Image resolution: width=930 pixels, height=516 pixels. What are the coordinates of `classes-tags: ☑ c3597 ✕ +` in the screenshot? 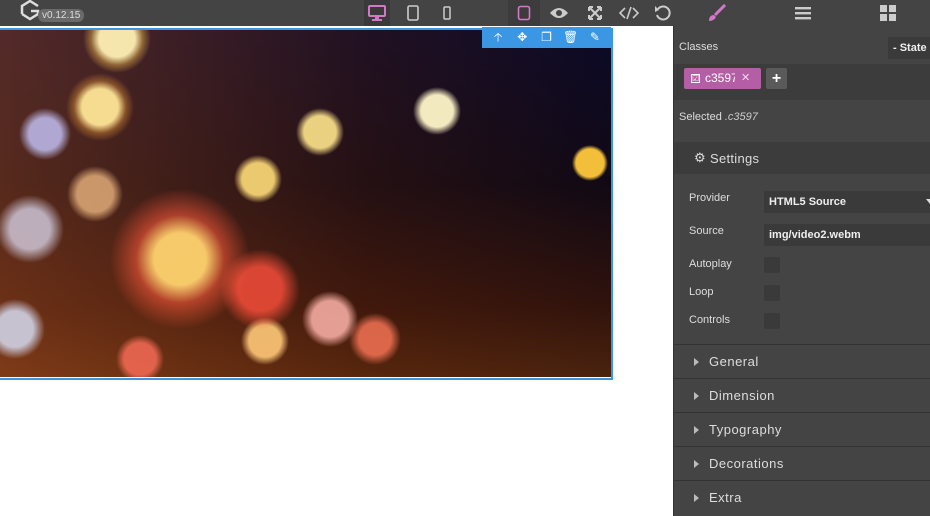 It's located at (802, 82).